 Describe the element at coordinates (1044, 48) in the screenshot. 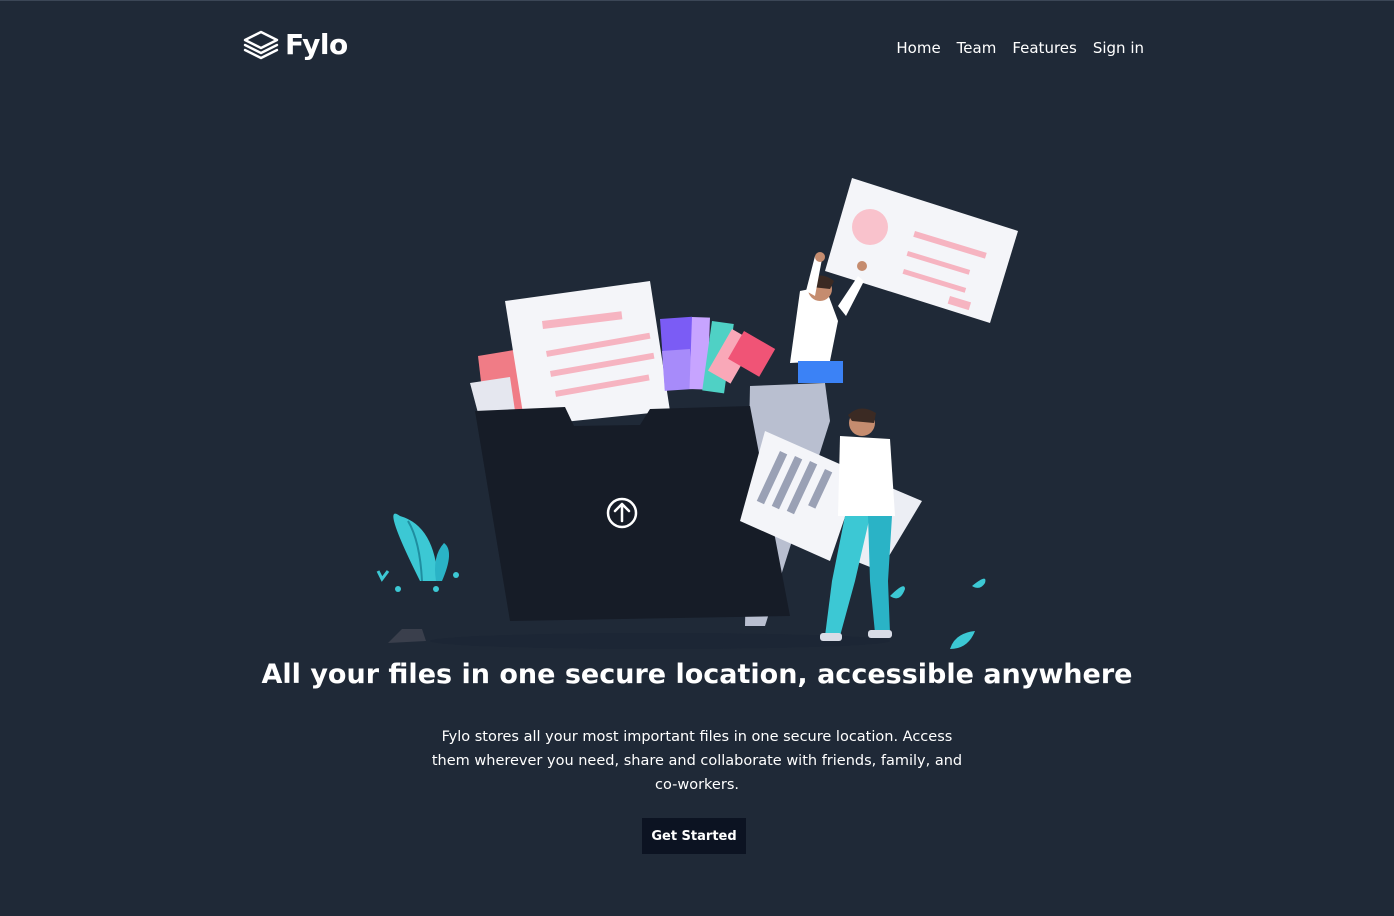

I see `nav-features-link: Features` at that location.